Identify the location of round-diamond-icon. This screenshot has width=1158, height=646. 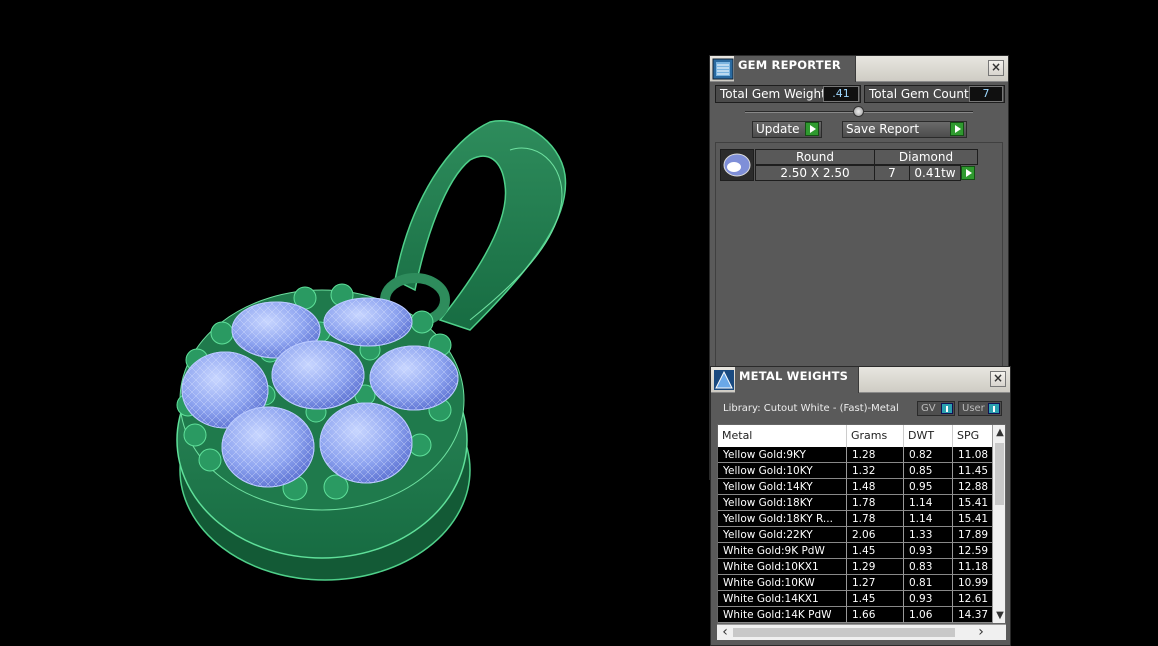
(737, 165).